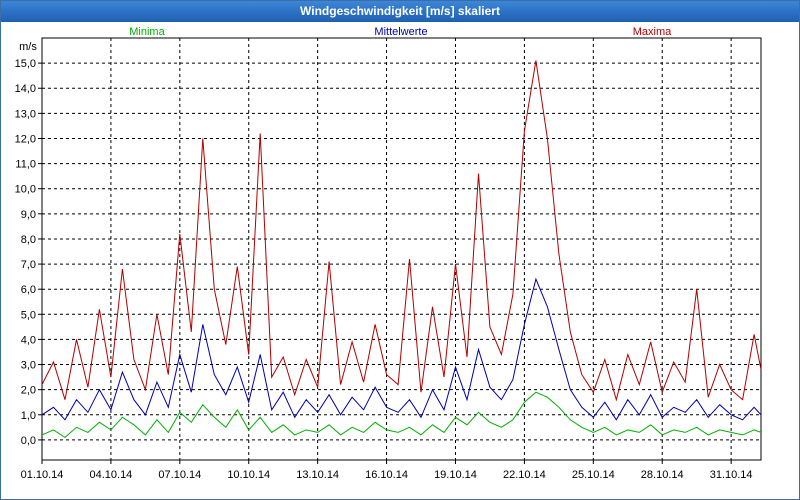  What do you see at coordinates (42, 475) in the screenshot?
I see `x-tick-label: 01.10.14` at bounding box center [42, 475].